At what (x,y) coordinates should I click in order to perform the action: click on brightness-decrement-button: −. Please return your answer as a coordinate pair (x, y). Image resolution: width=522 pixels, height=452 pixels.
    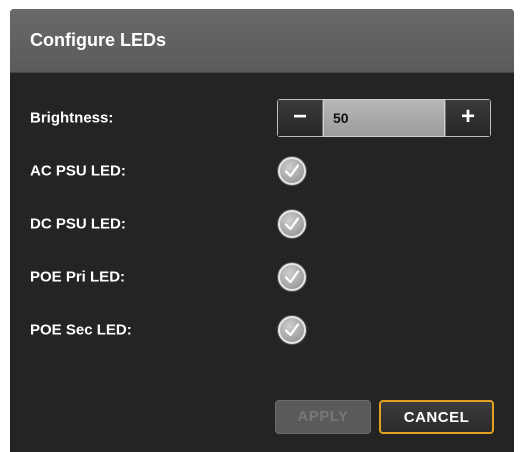
    Looking at the image, I should click on (300, 118).